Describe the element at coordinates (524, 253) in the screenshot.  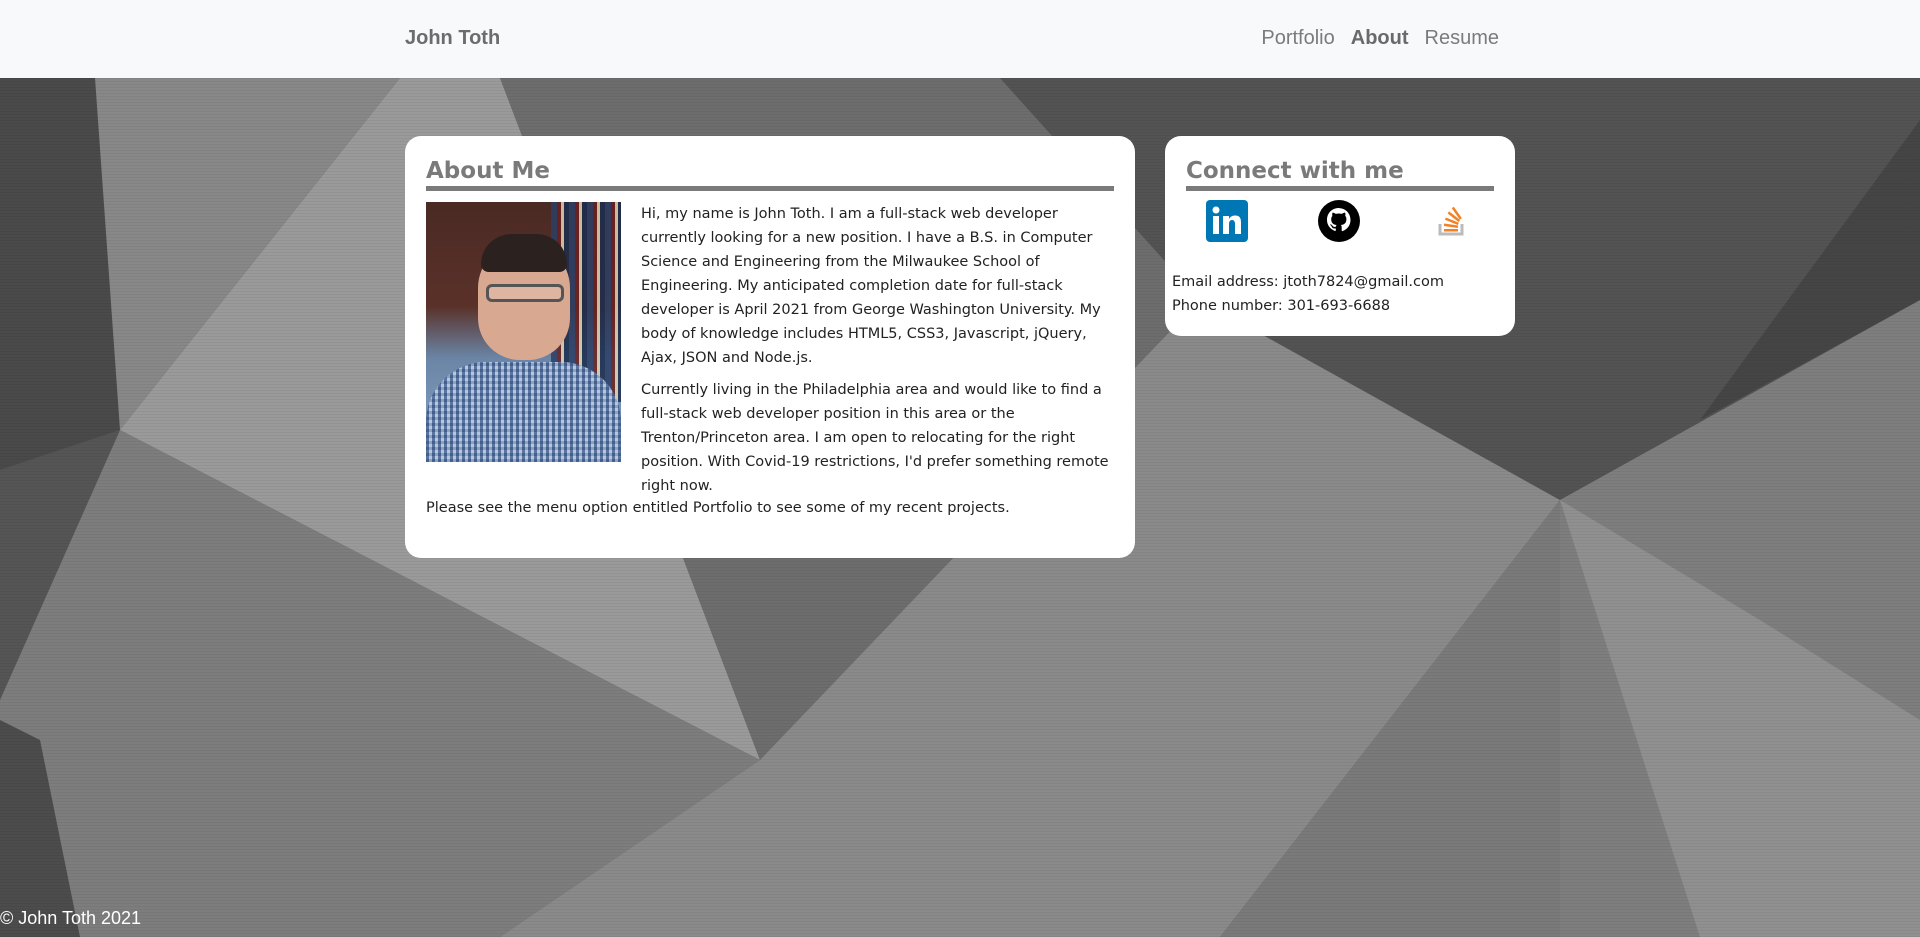
I see `hair` at that location.